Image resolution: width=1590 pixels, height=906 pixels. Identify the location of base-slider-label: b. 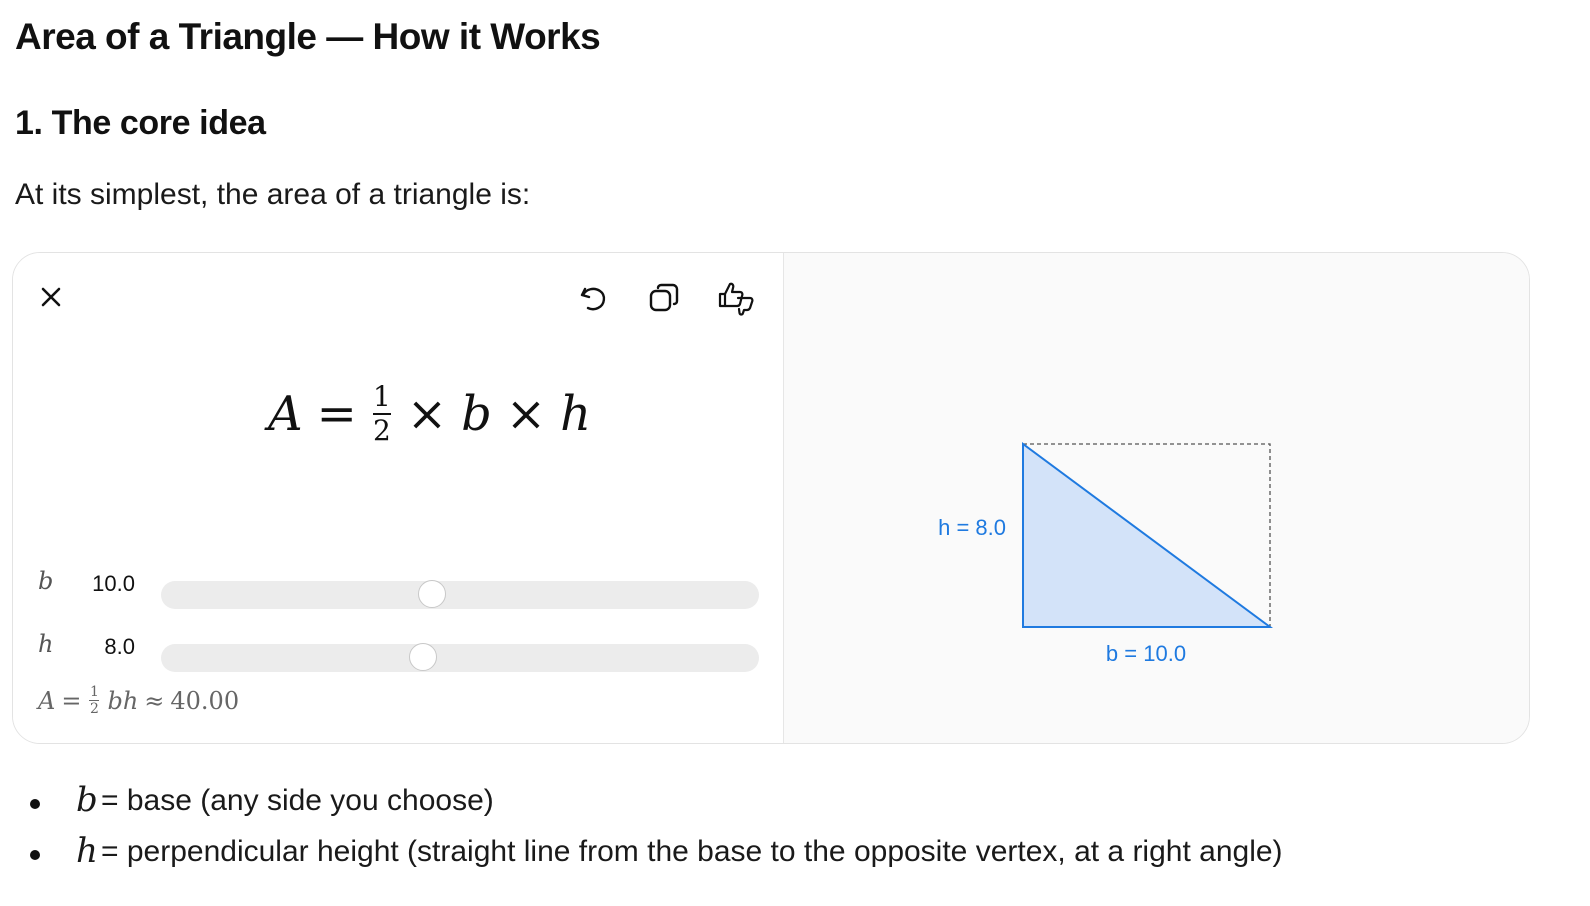
(46, 581).